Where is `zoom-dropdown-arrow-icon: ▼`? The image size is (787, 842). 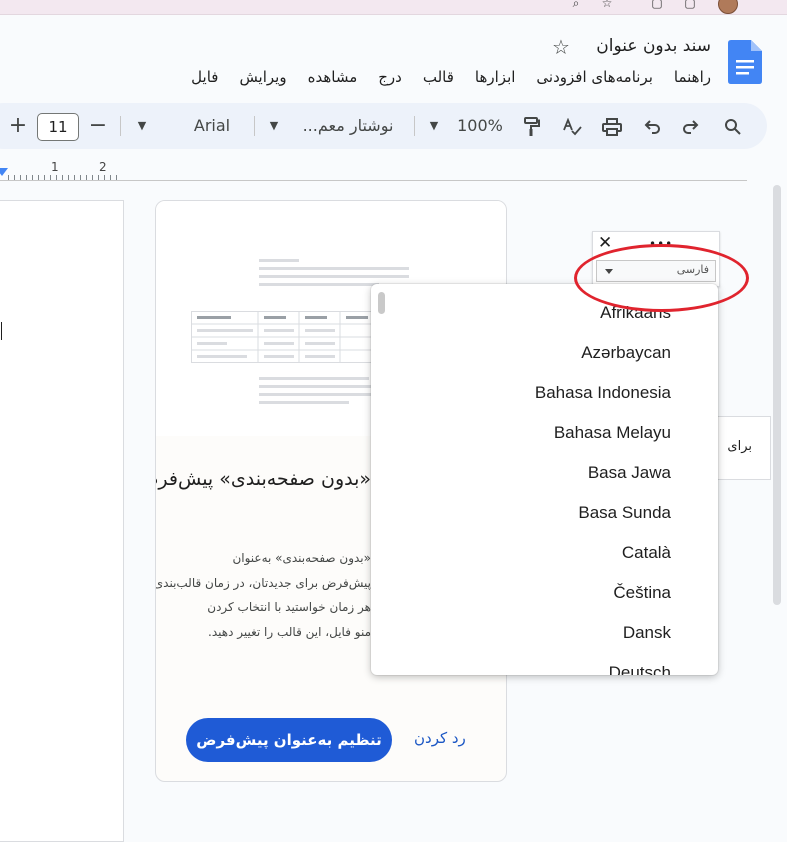 zoom-dropdown-arrow-icon: ▼ is located at coordinates (434, 126).